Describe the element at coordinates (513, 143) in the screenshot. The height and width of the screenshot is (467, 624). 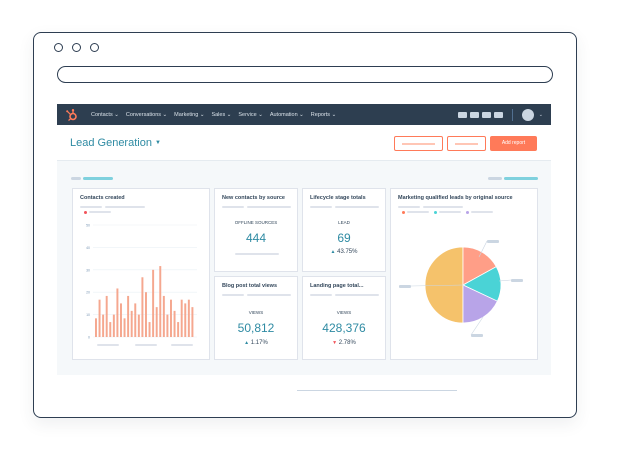
I see `add-report-button: Add report` at that location.